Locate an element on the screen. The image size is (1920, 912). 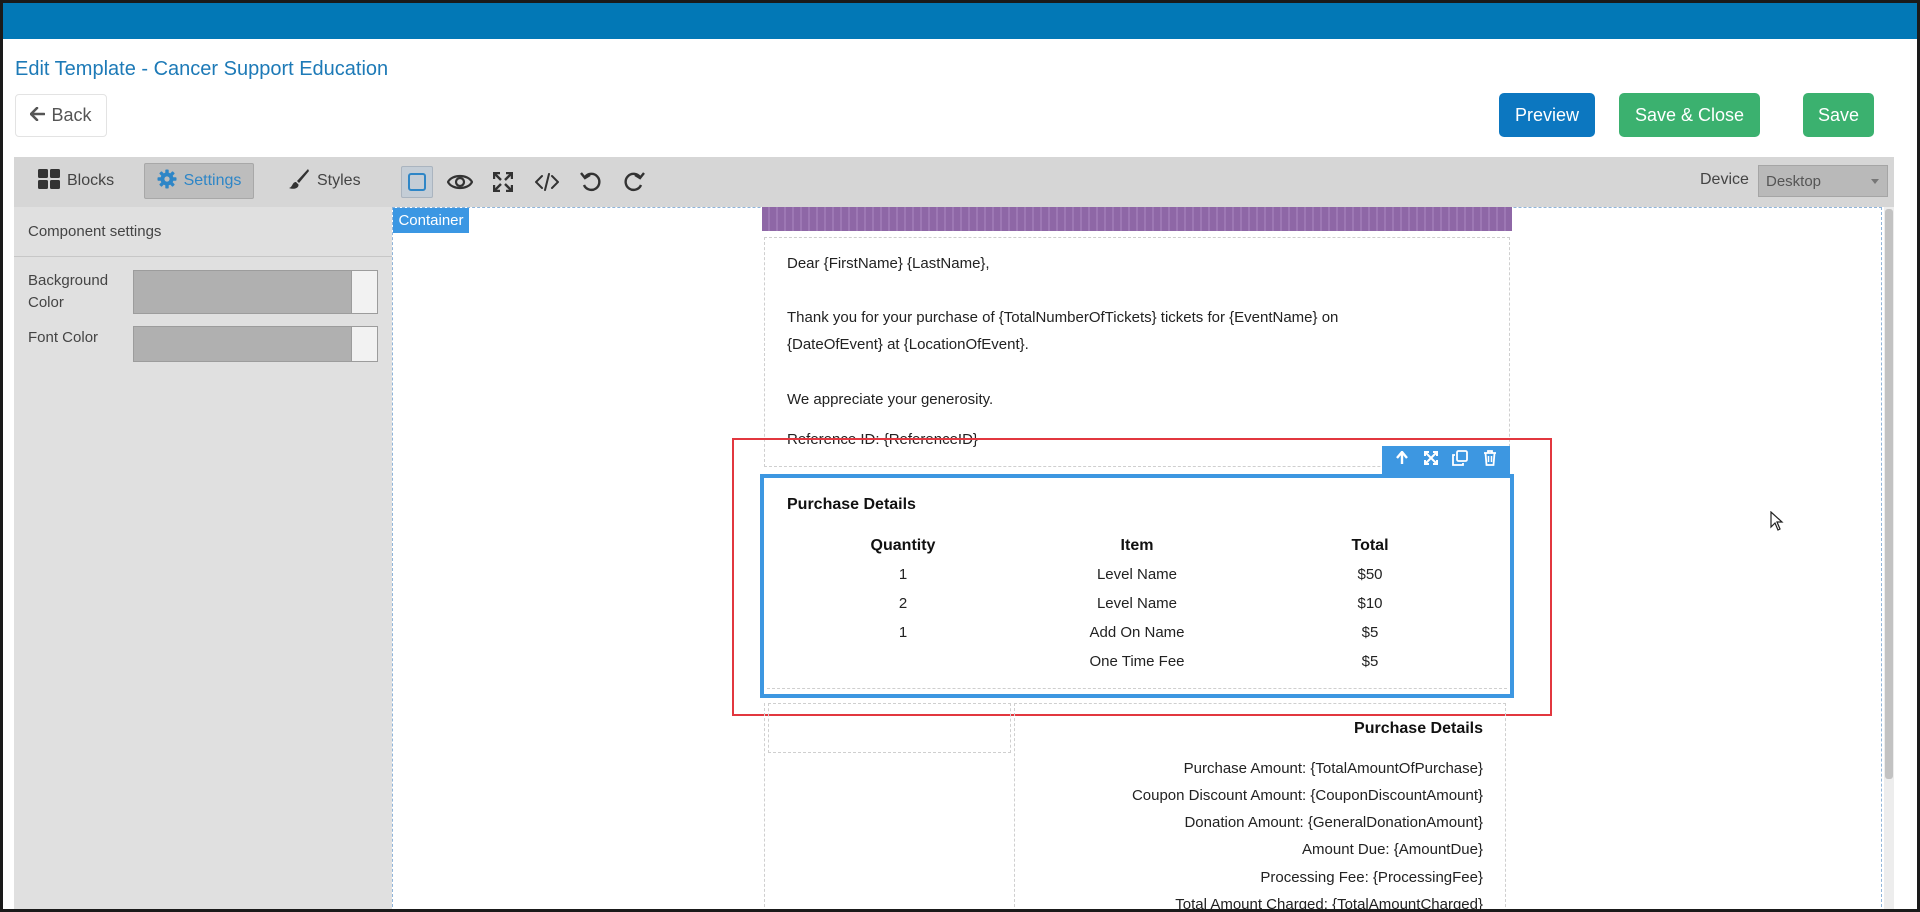
tab-settings: Settings is located at coordinates (199, 181).